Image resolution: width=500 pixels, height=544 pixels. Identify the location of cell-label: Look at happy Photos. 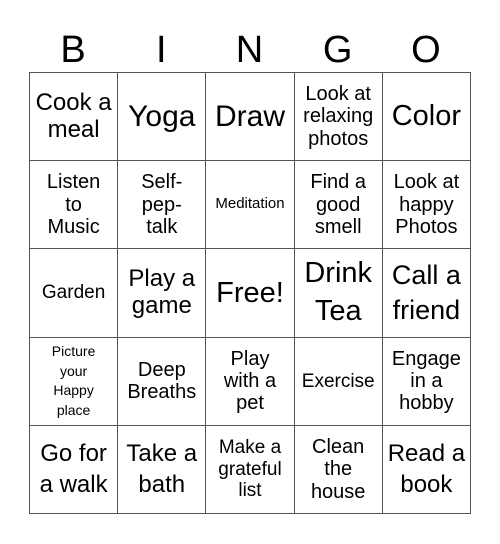
(426, 204).